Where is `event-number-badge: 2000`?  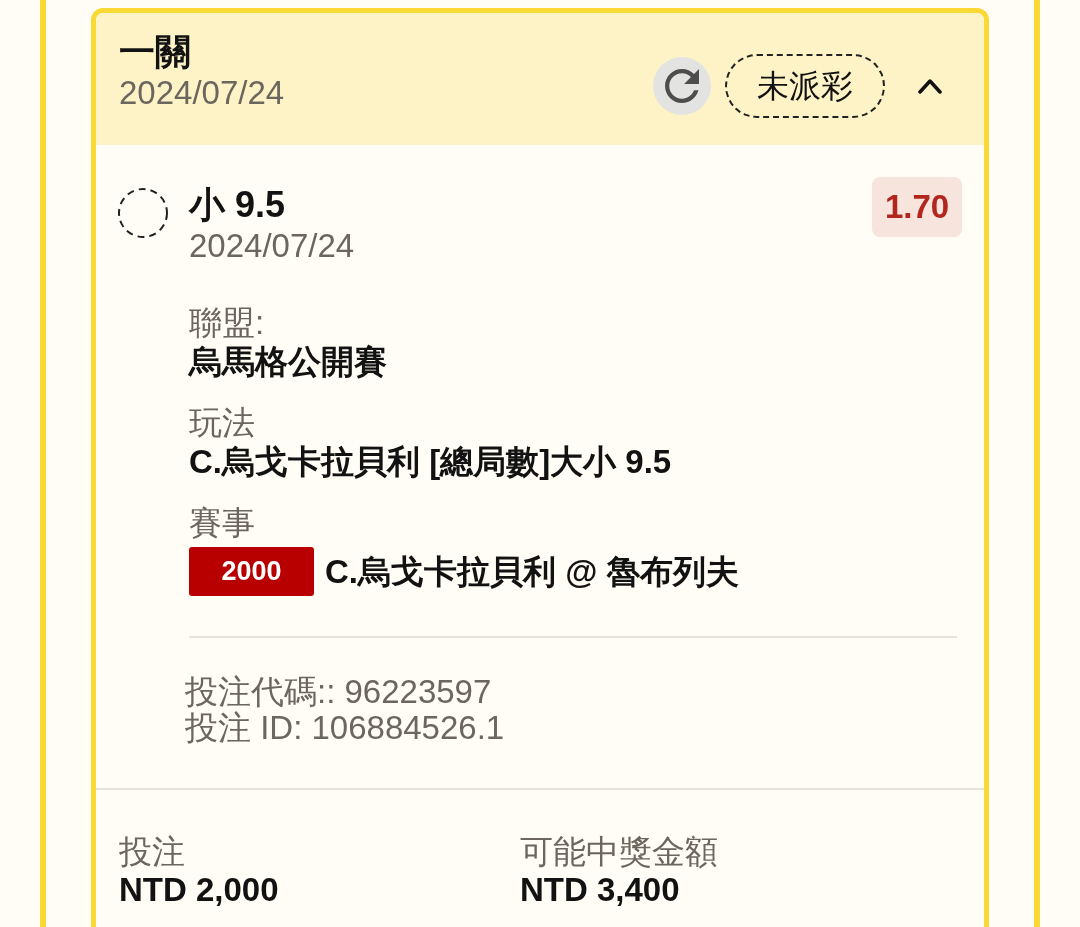
event-number-badge: 2000 is located at coordinates (251, 571).